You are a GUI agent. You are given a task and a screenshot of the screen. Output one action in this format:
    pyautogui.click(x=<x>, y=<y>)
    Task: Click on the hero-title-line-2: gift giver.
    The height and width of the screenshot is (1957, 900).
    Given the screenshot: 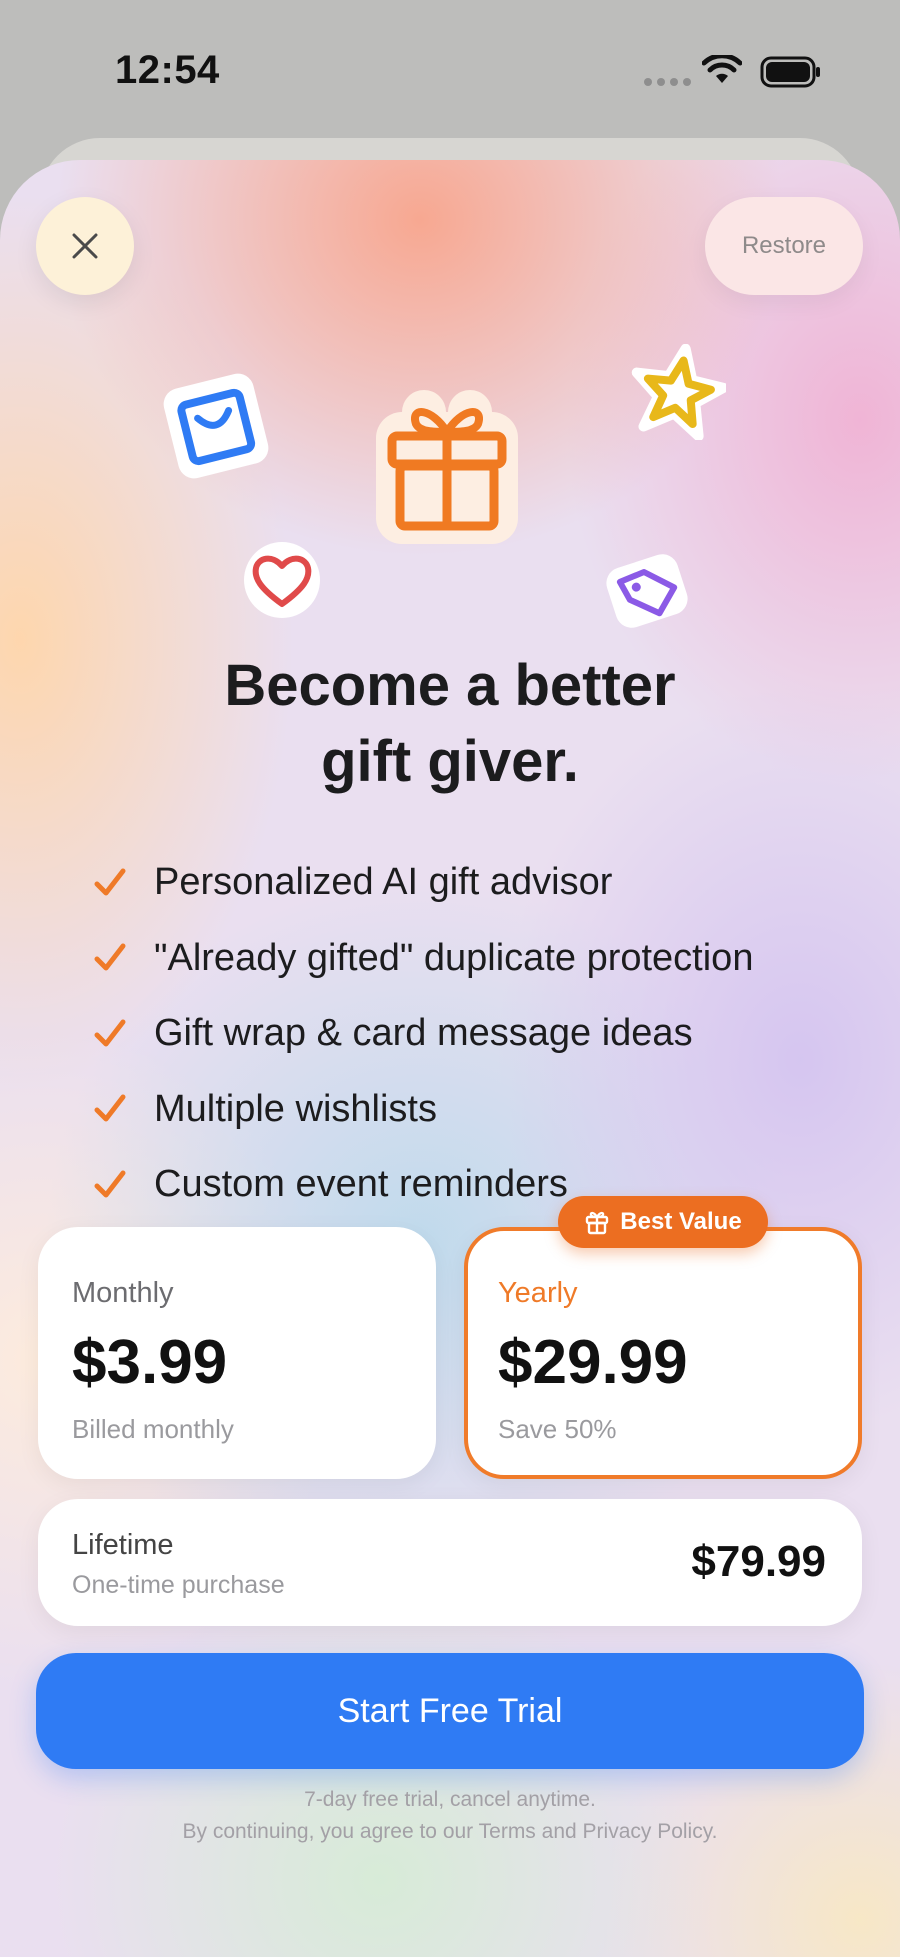 What is the action you would take?
    pyautogui.click(x=450, y=761)
    